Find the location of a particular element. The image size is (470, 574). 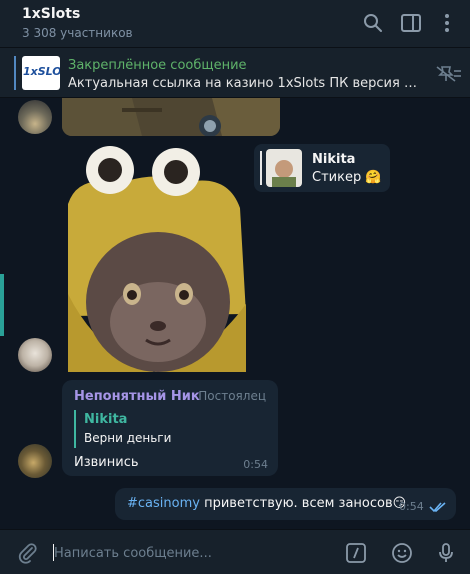

chat-title: 1xSlots is located at coordinates (51, 14).